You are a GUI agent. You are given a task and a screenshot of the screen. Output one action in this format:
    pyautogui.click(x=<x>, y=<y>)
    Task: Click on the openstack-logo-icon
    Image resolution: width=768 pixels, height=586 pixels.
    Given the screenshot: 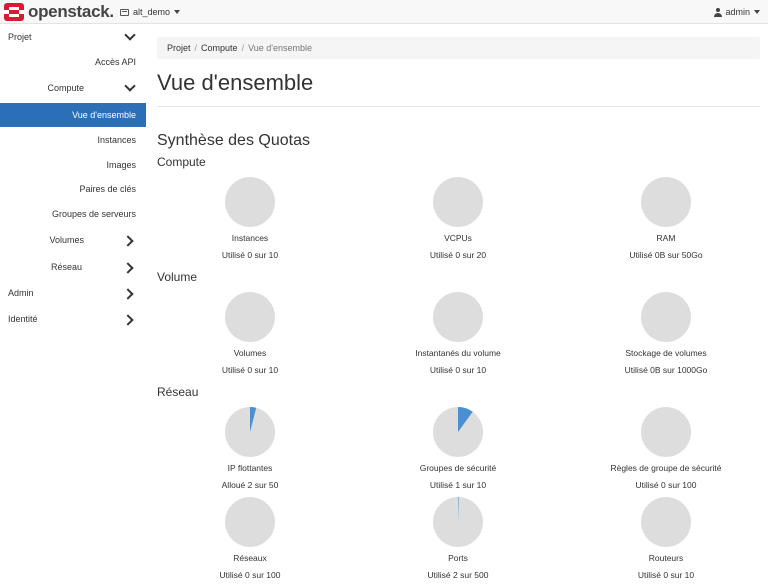 What is the action you would take?
    pyautogui.click(x=14, y=12)
    